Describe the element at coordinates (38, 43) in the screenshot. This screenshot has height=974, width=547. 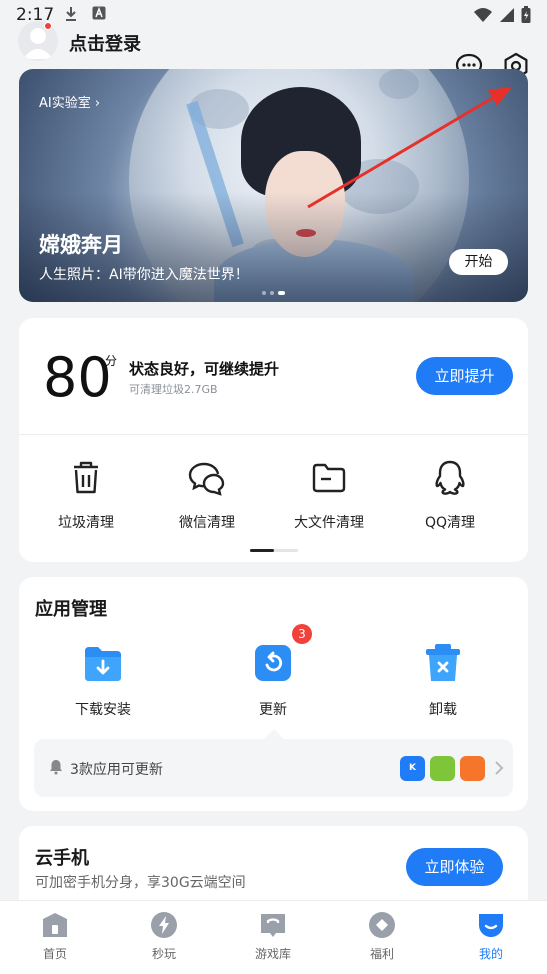
I see `avatar-placeholder-icon` at that location.